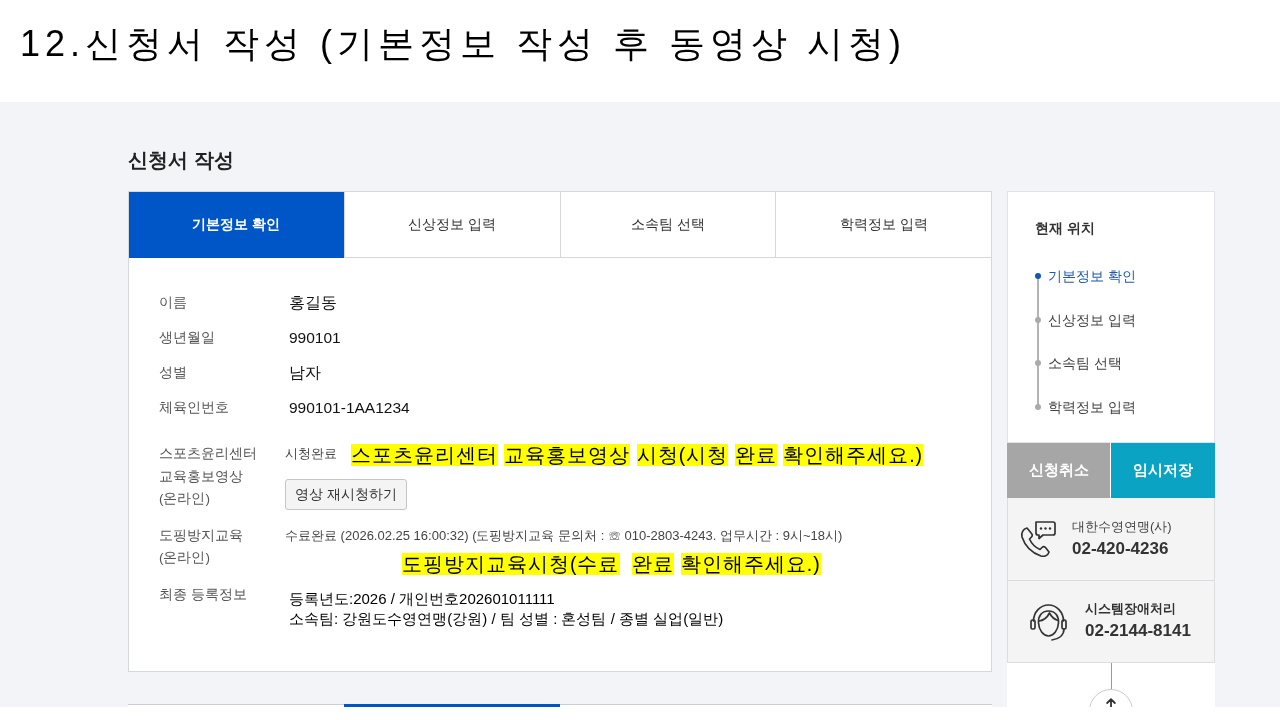  I want to click on phone-chat-icon, so click(1038, 539).